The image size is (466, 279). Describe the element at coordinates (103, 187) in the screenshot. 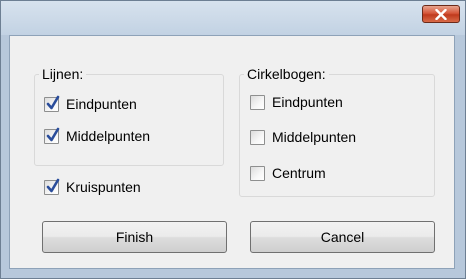

I see `checkbox-label: Kruispunten` at that location.